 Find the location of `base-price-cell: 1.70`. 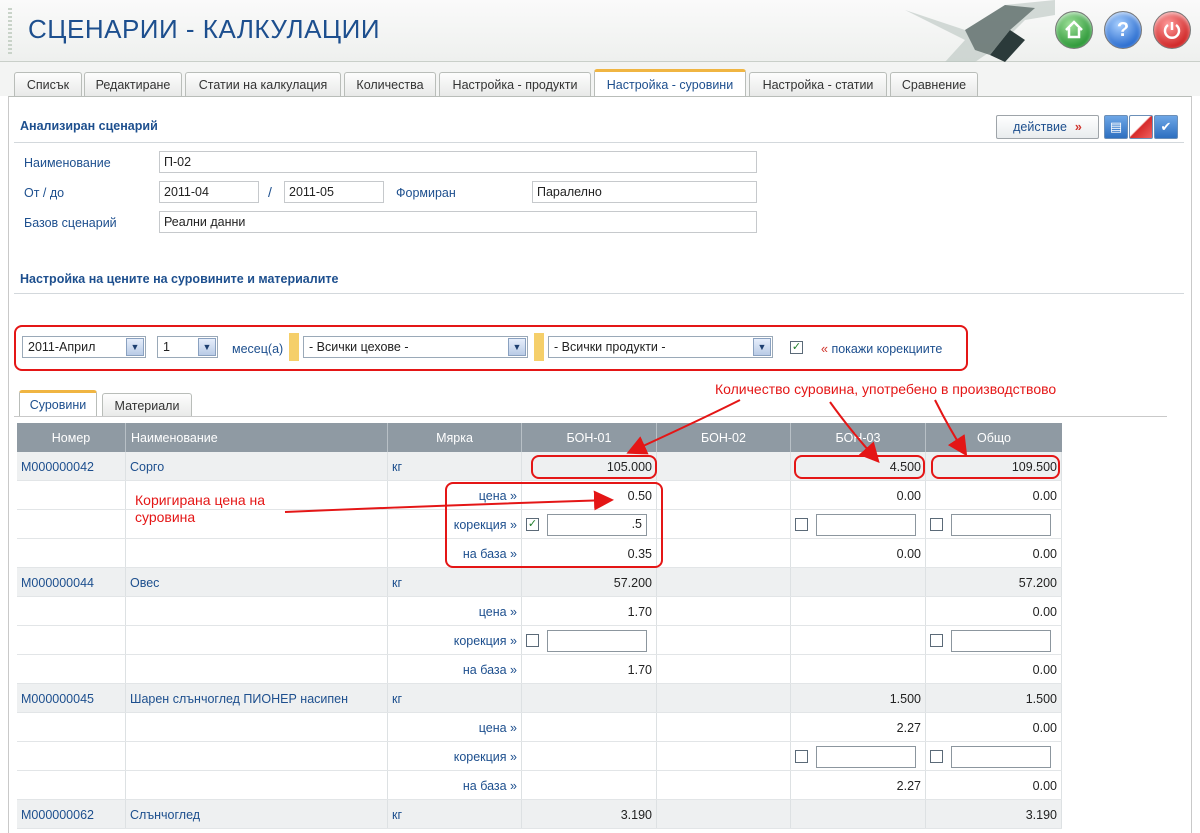

base-price-cell: 1.70 is located at coordinates (589, 669).